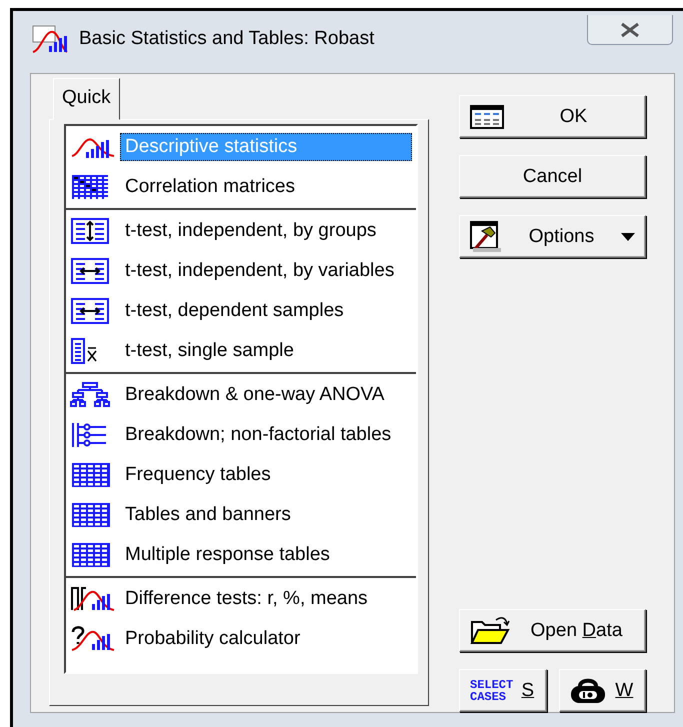 The width and height of the screenshot is (683, 727). I want to click on list-item: Multiple response tables, so click(266, 555).